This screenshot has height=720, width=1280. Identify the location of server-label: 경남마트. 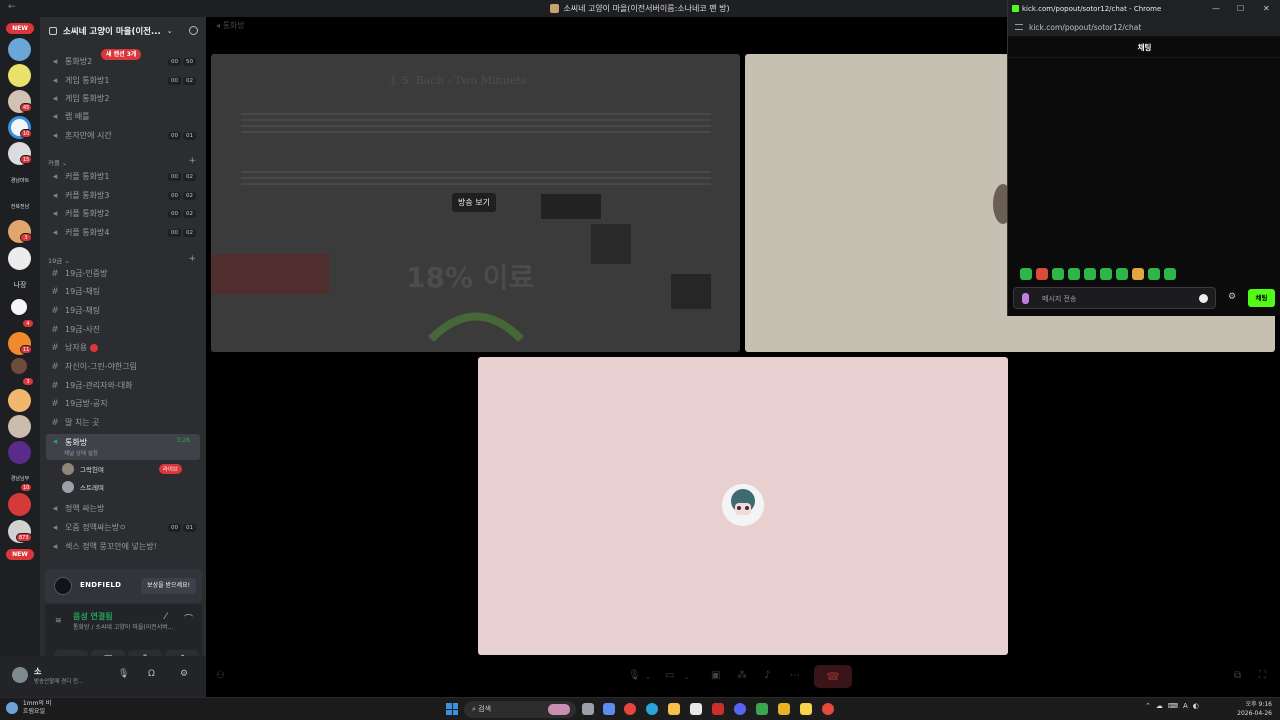
(20, 180).